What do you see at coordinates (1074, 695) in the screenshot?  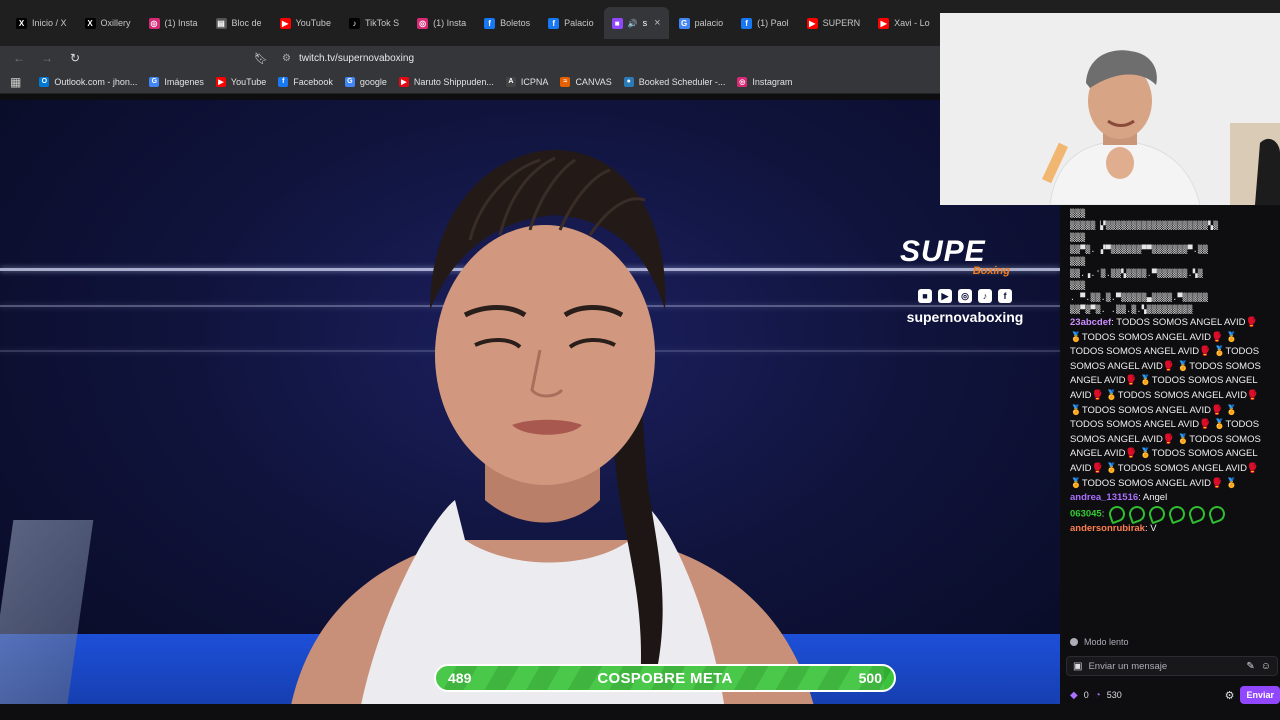 I see `bits-diamond-icon: ◆` at bounding box center [1074, 695].